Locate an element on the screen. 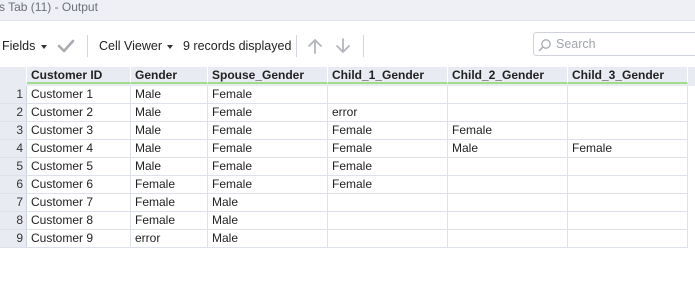  column-header: Customer ID is located at coordinates (79, 75).